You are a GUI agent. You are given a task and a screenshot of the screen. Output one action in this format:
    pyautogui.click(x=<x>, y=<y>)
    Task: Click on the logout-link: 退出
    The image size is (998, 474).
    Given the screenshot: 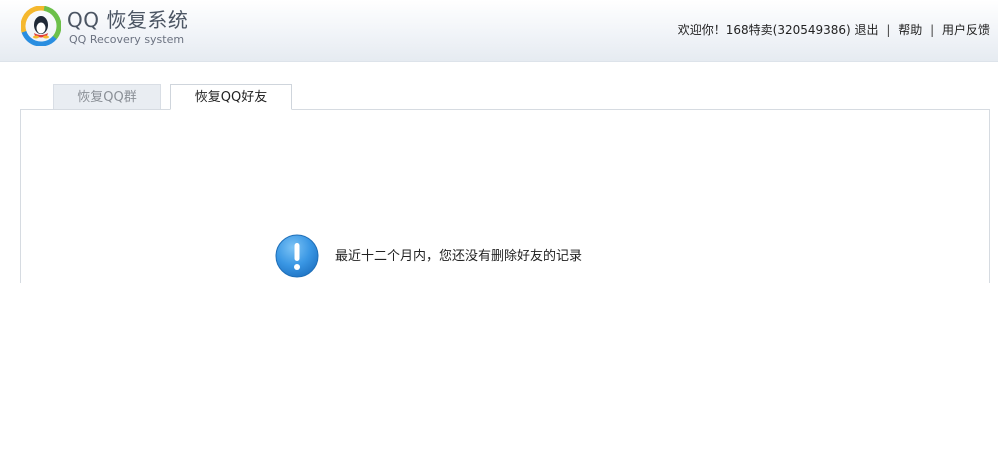 What is the action you would take?
    pyautogui.click(x=867, y=30)
    